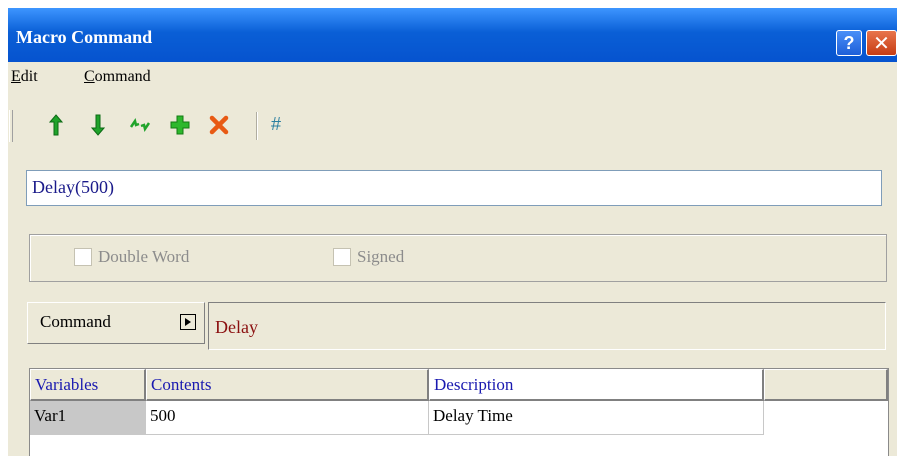 This screenshot has height=456, width=897. I want to click on options-group: Double Word Signed, so click(458, 258).